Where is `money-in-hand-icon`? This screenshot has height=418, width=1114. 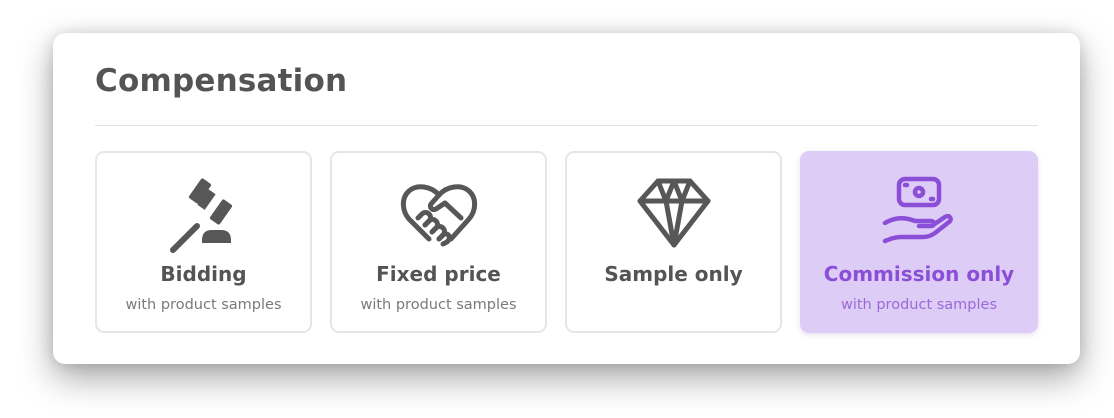
money-in-hand-icon is located at coordinates (919, 213).